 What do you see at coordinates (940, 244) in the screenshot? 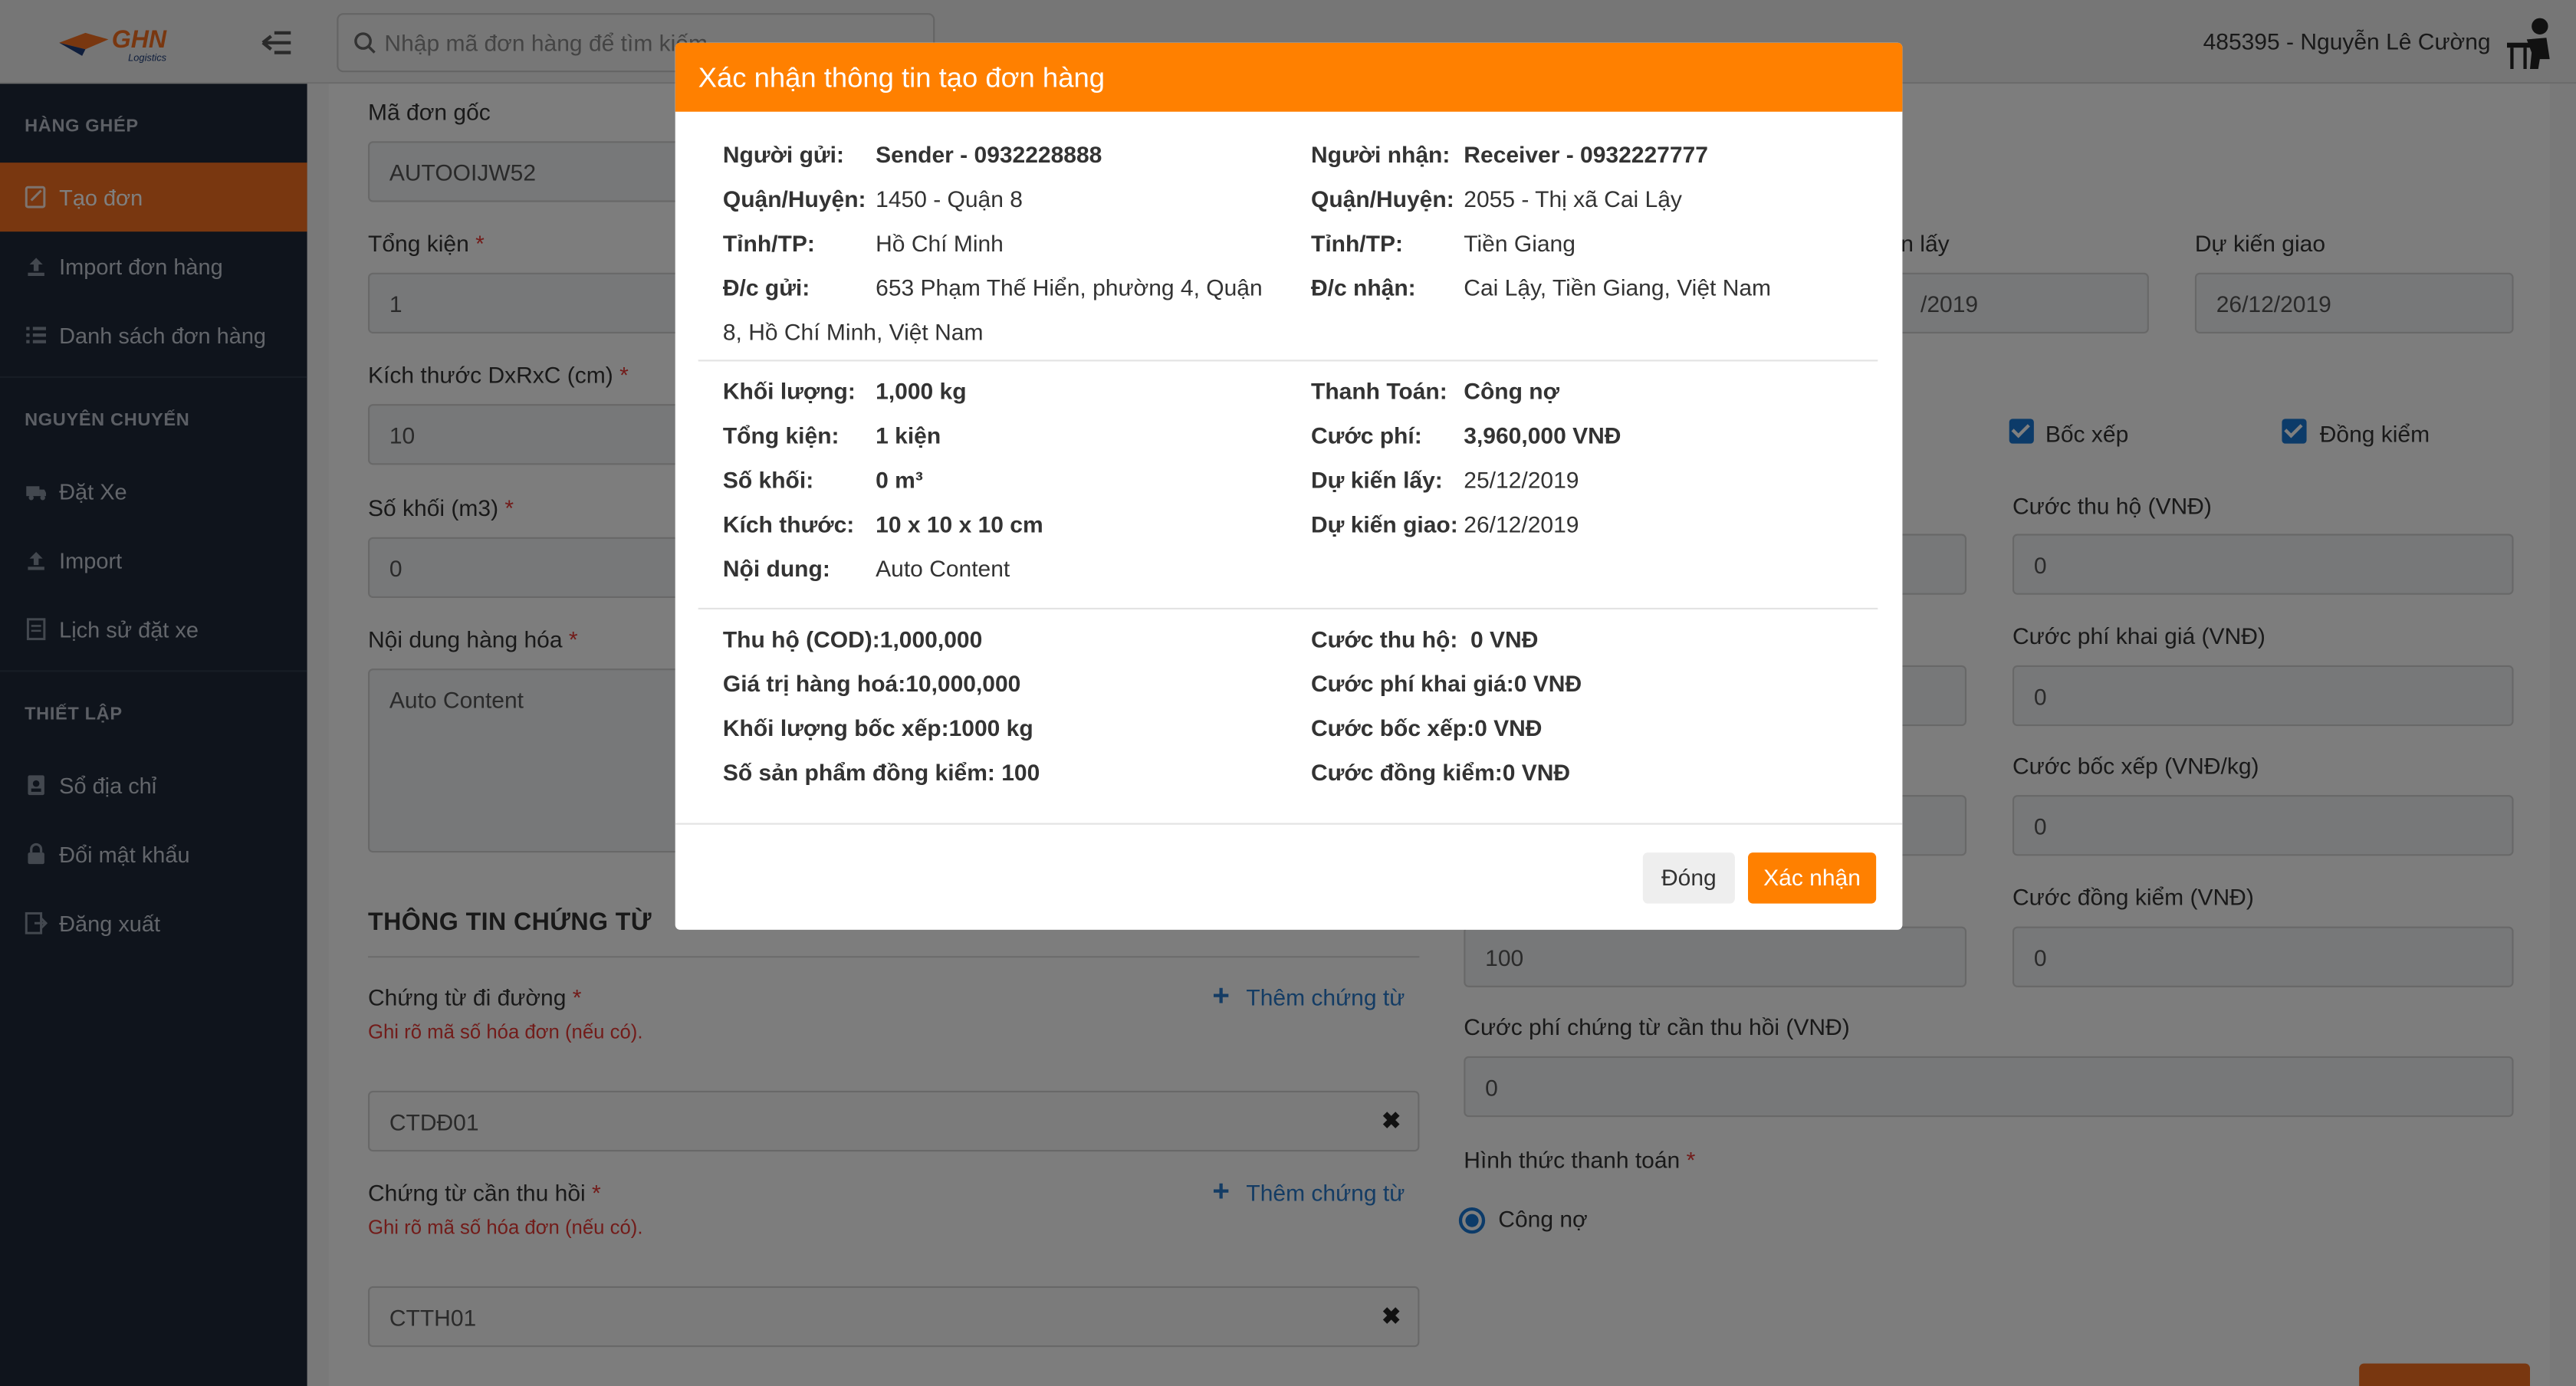
I see `sender-province-value: Hồ Chí Minh` at bounding box center [940, 244].